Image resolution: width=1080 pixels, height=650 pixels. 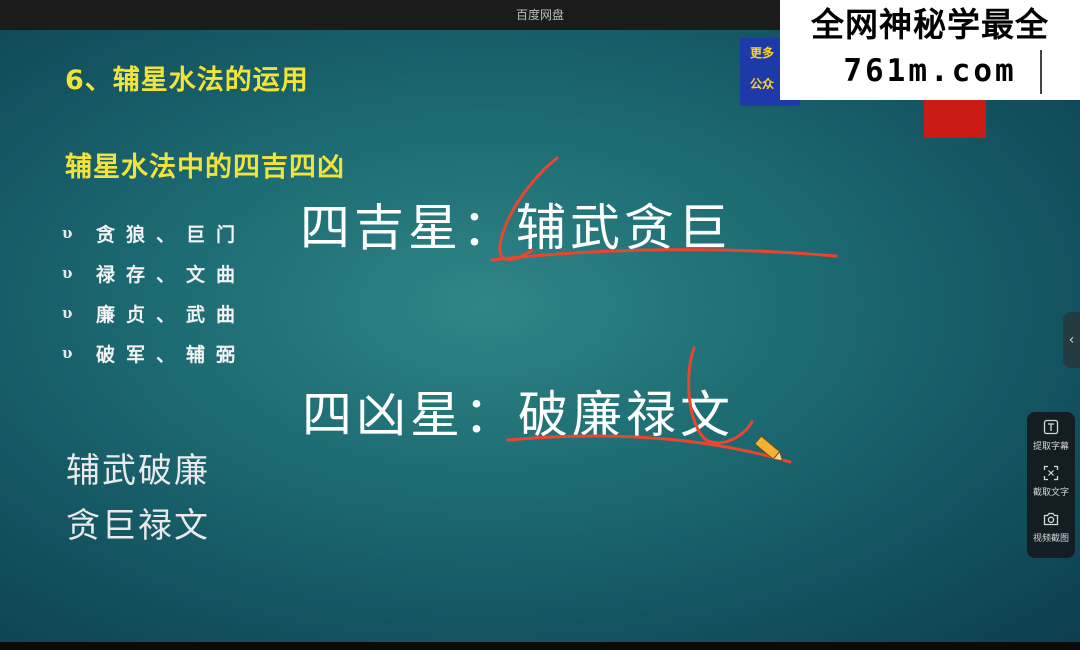 What do you see at coordinates (187, 80) in the screenshot?
I see `slide-heading: 6、辅星水法的运用` at bounding box center [187, 80].